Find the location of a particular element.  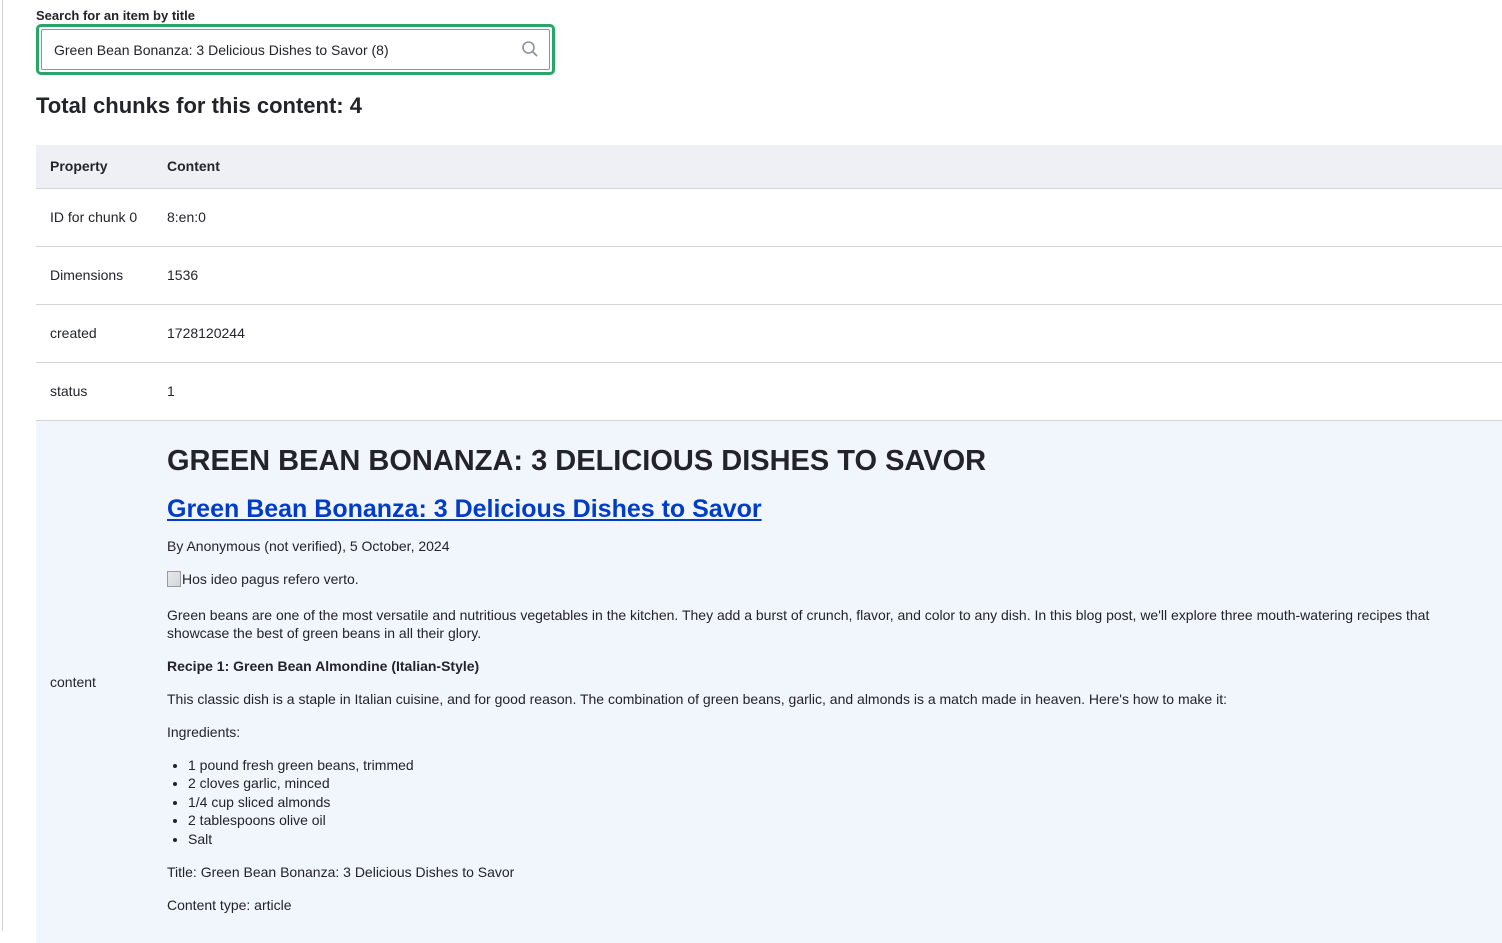

search-form: Search for an item by title is located at coordinates (295, 41).